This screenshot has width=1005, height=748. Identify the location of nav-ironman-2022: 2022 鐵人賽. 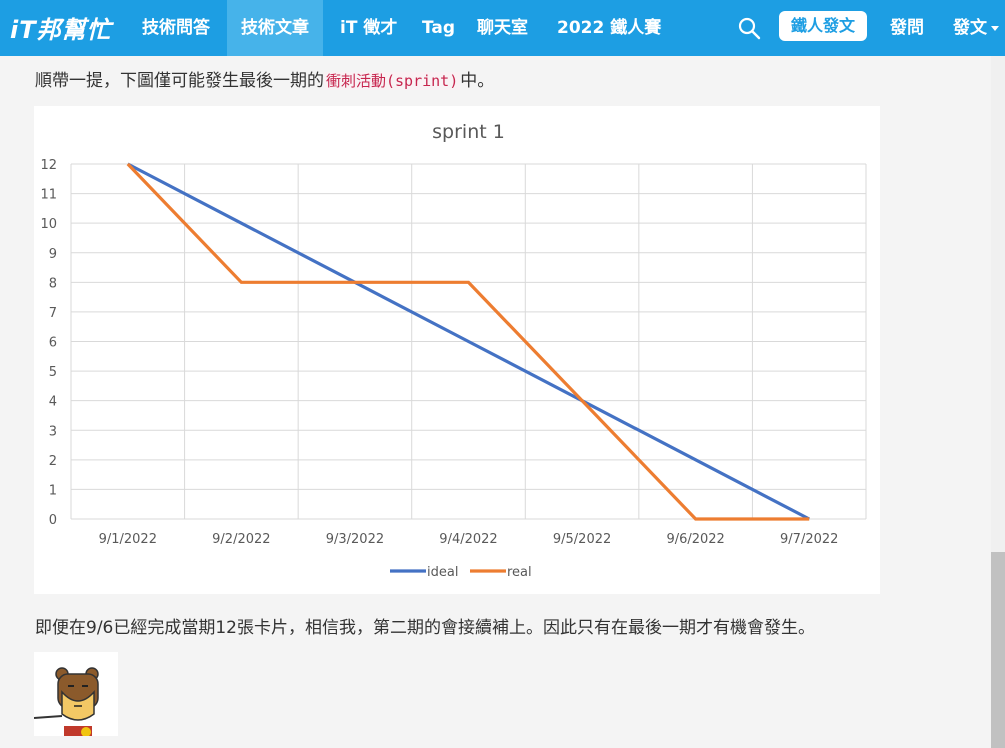
(609, 28).